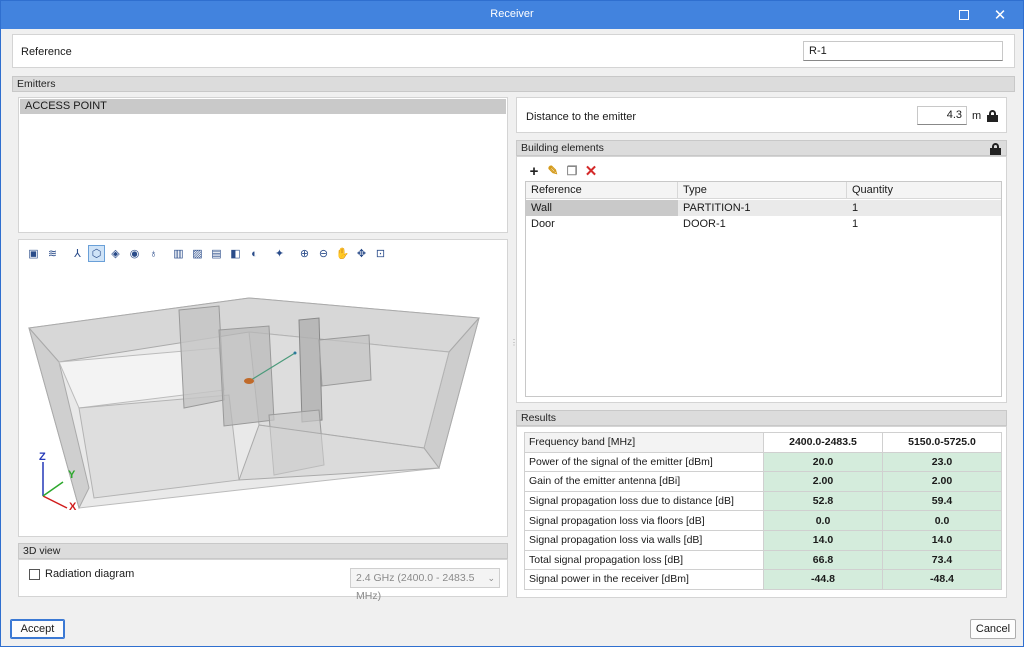 This screenshot has width=1024, height=647. What do you see at coordinates (562, 148) in the screenshot?
I see `building-elements-title: Building elements` at bounding box center [562, 148].